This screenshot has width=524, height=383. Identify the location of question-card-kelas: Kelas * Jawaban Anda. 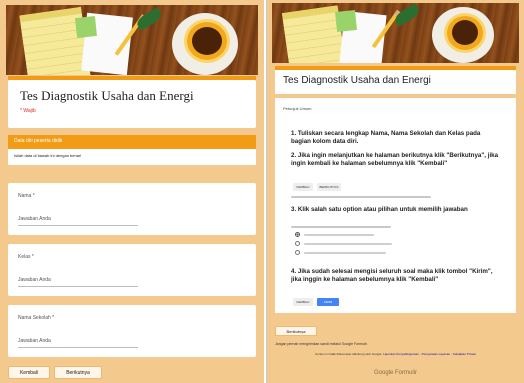
(132, 270).